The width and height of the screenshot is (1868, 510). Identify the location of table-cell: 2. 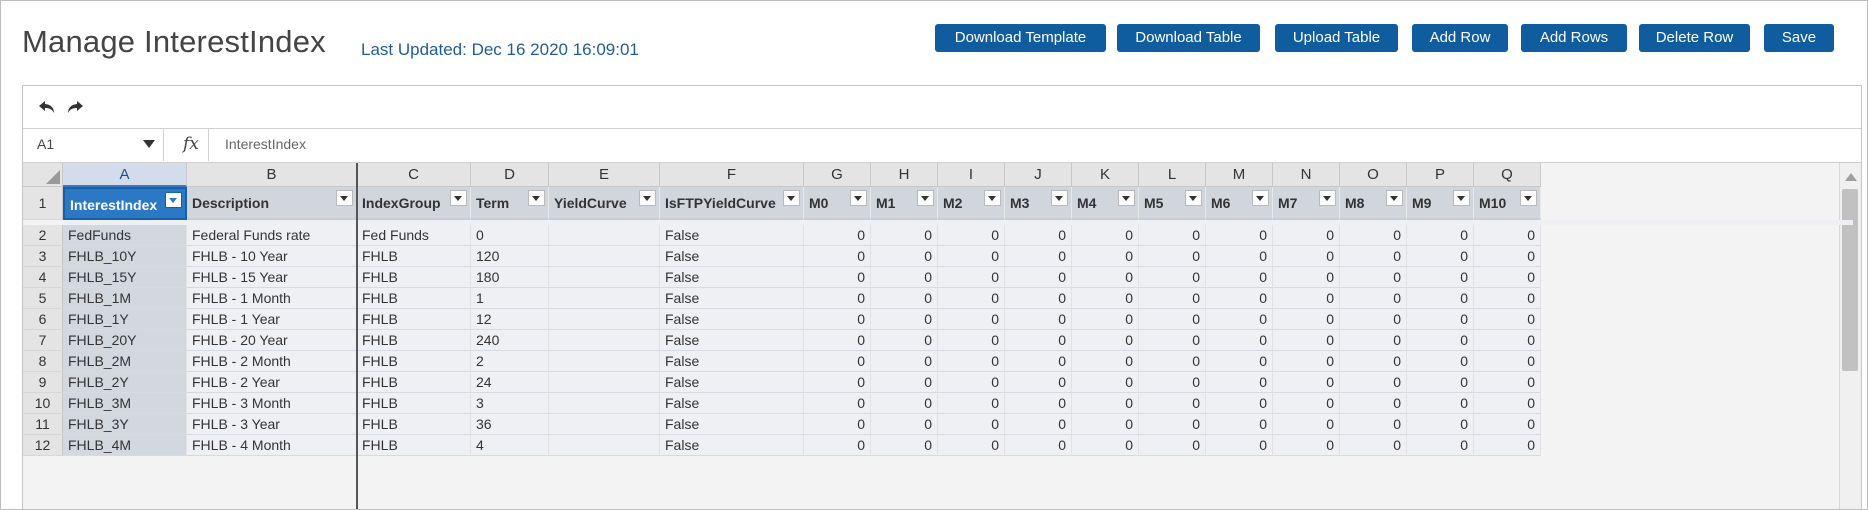
(510, 361).